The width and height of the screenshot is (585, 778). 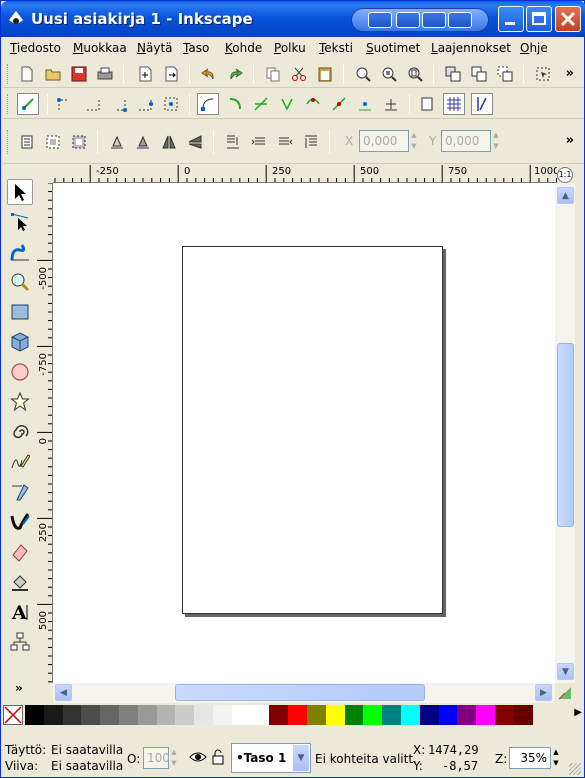 What do you see at coordinates (235, 74) in the screenshot?
I see `redo-icon` at bounding box center [235, 74].